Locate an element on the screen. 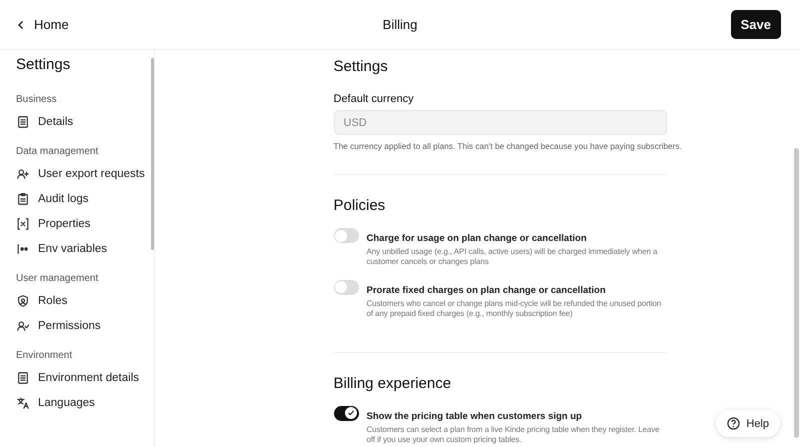  save-button: Save is located at coordinates (755, 24).